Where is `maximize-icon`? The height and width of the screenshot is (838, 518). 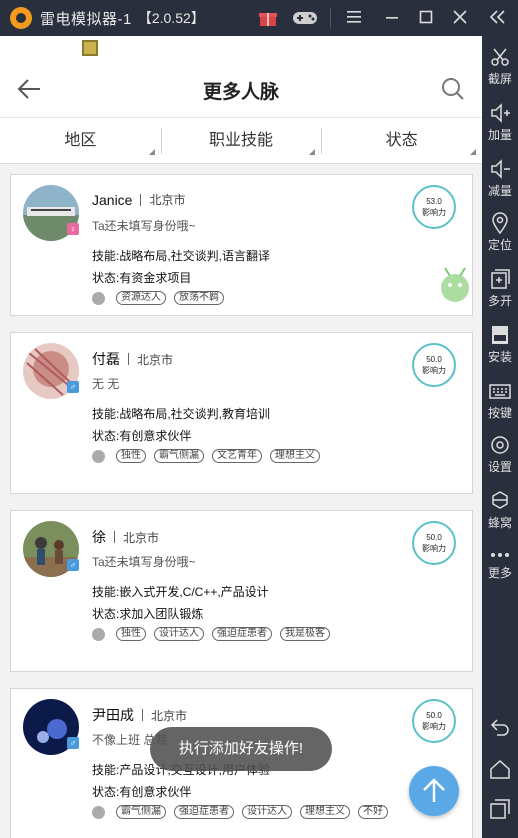
maximize-icon is located at coordinates (426, 18).